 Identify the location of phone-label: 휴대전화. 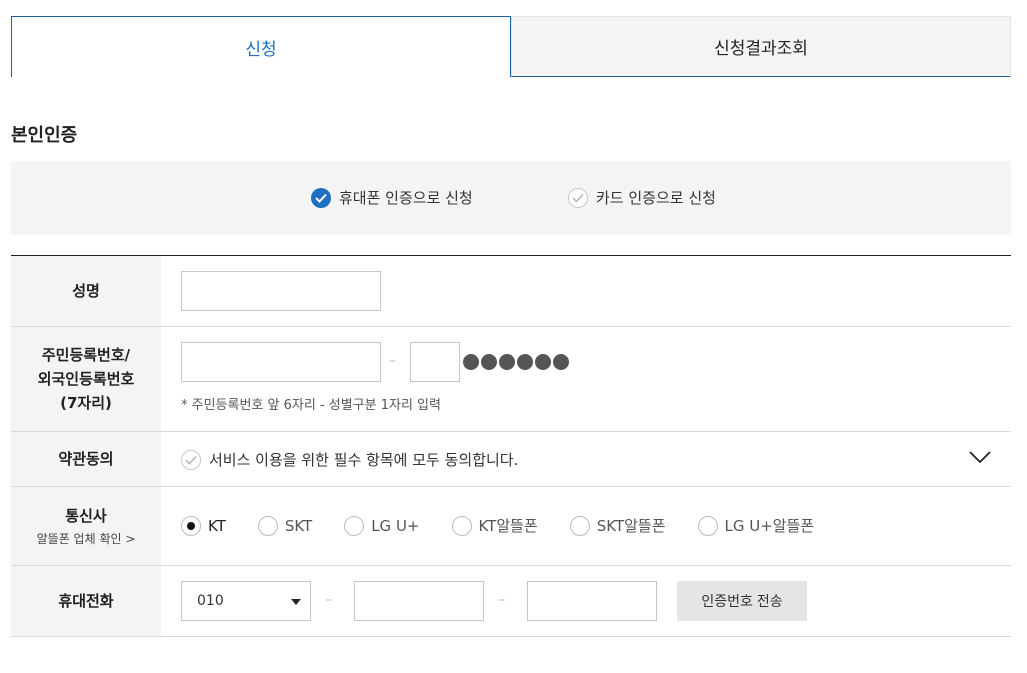
(86, 601).